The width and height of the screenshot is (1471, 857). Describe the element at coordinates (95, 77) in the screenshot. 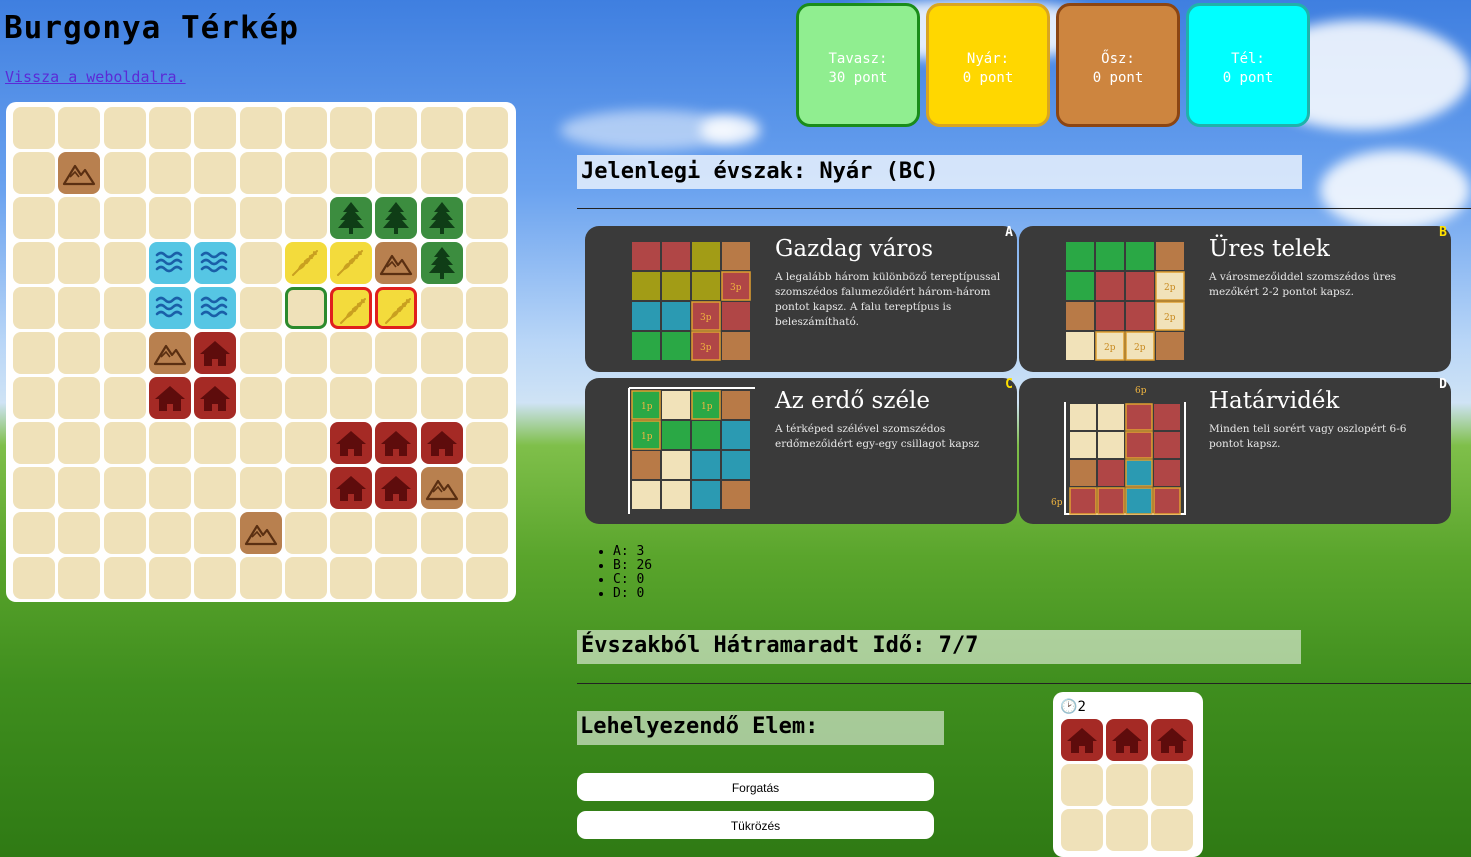

I see `back-link: Vissza a weboldalra.` at that location.